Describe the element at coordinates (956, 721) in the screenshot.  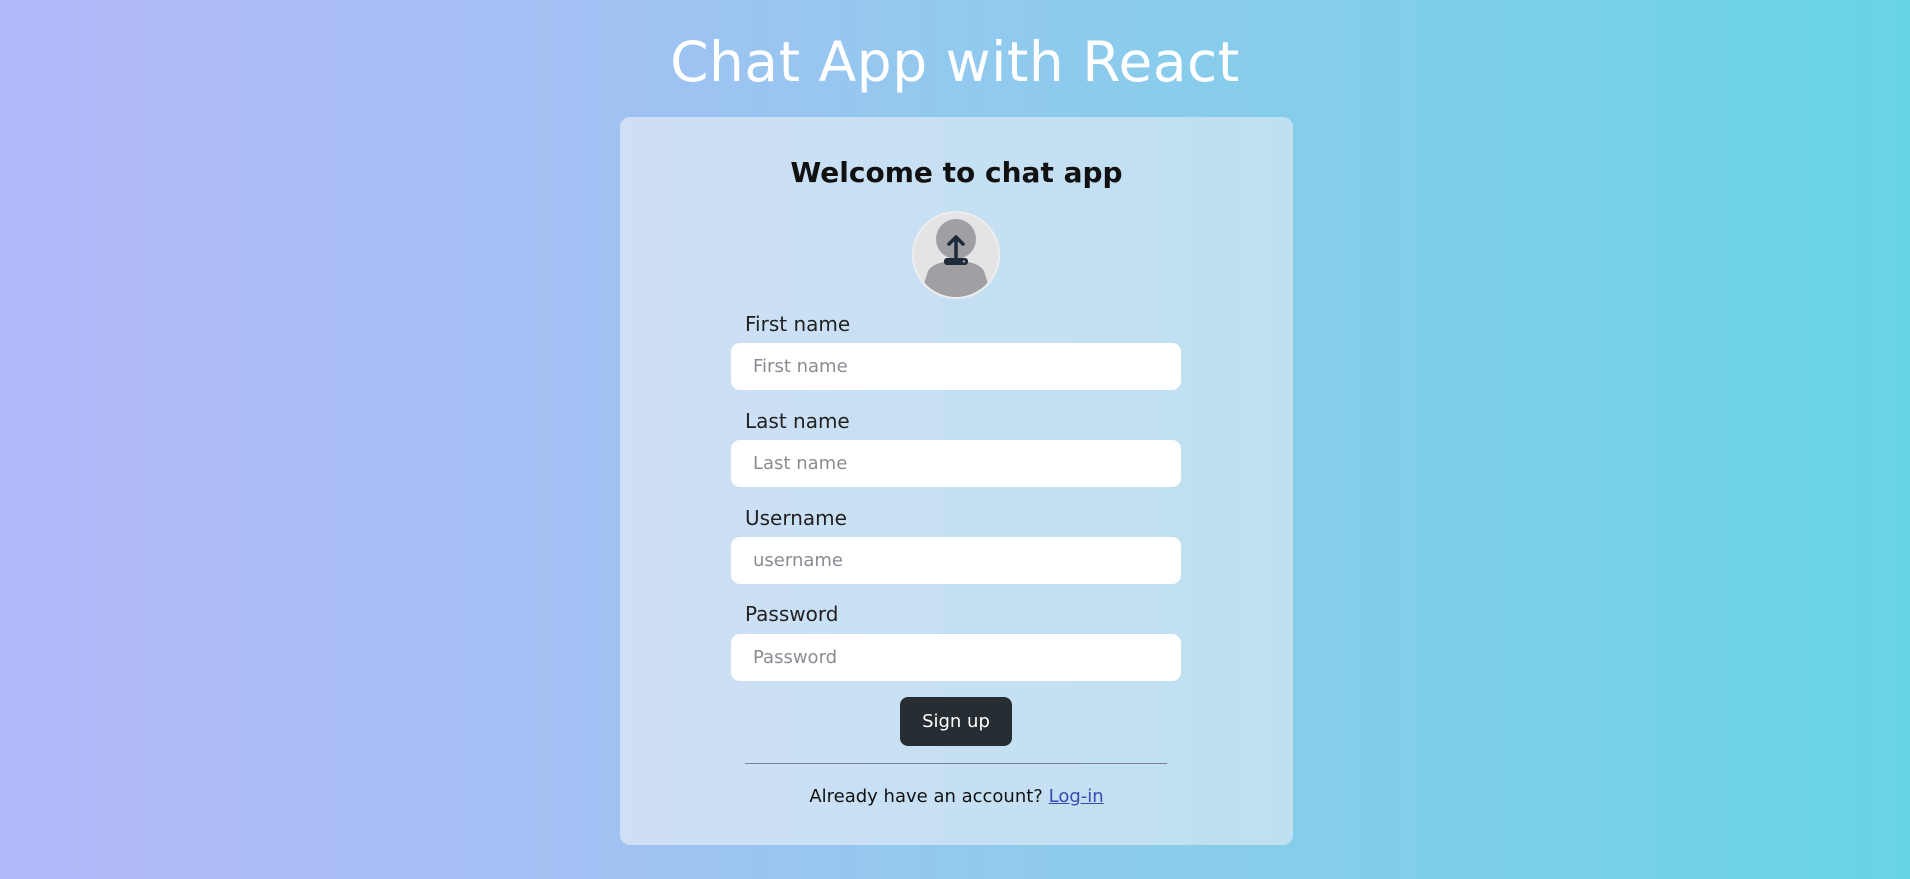
I see `signup-button: Sign up` at that location.